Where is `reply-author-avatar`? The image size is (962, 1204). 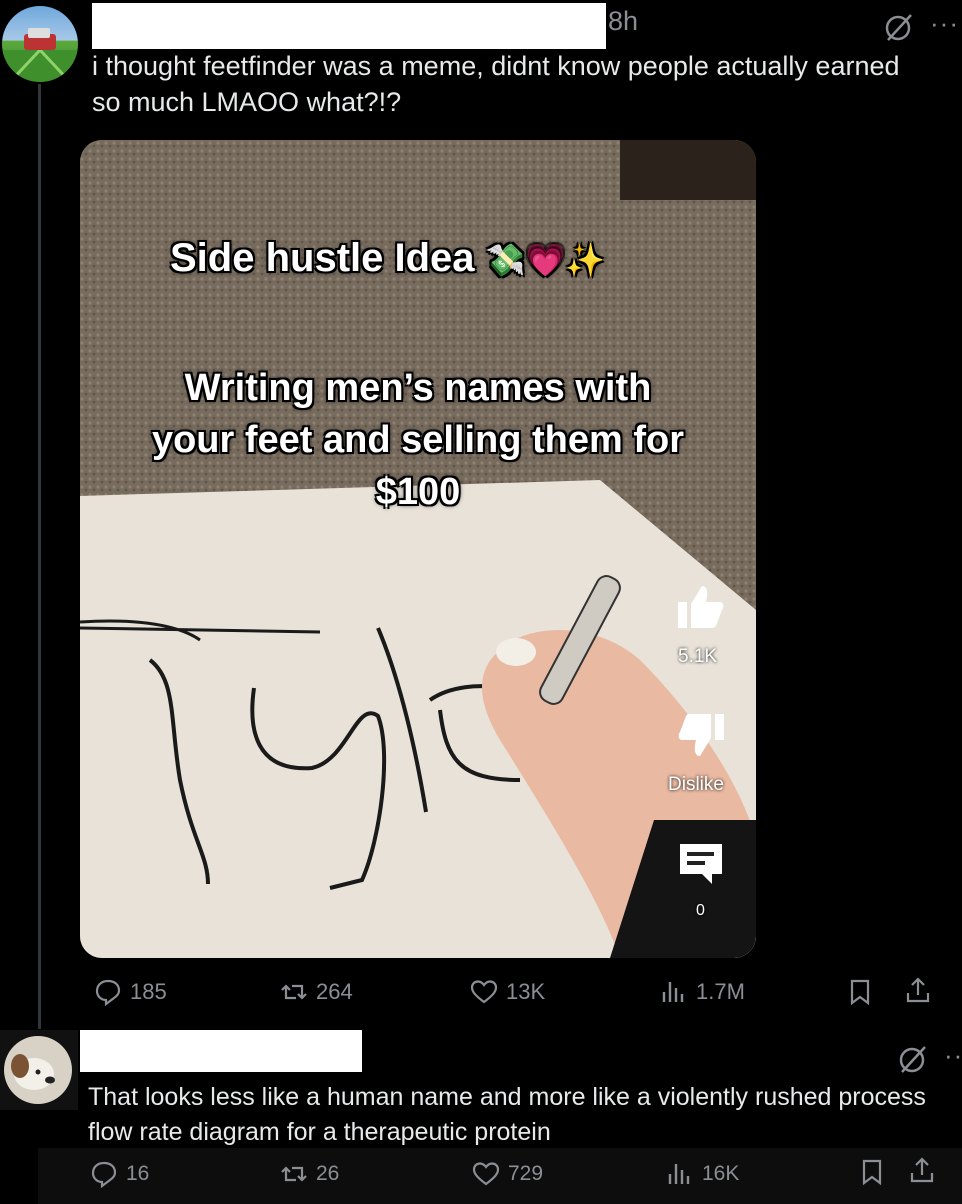
reply-author-avatar is located at coordinates (38, 1070).